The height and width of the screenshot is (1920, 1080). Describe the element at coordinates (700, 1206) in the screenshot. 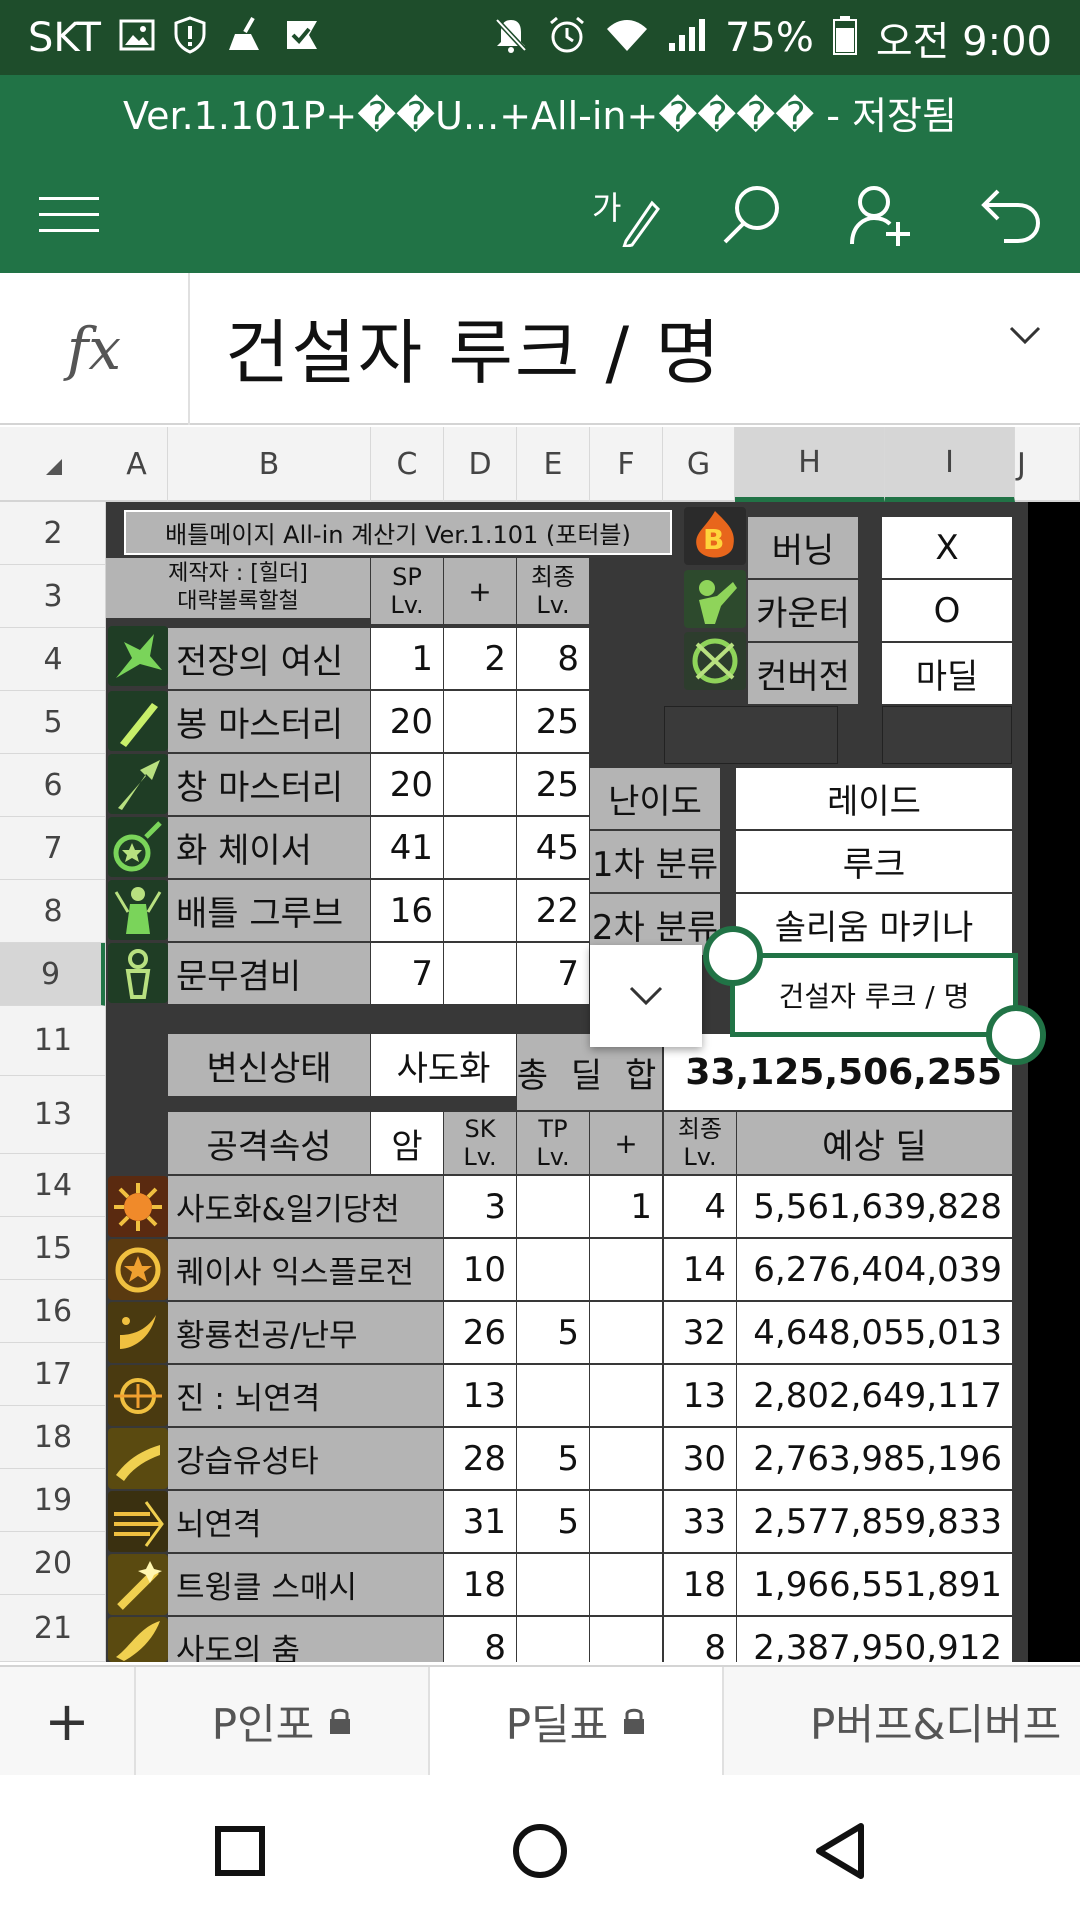

I see `skill-final: 4` at that location.